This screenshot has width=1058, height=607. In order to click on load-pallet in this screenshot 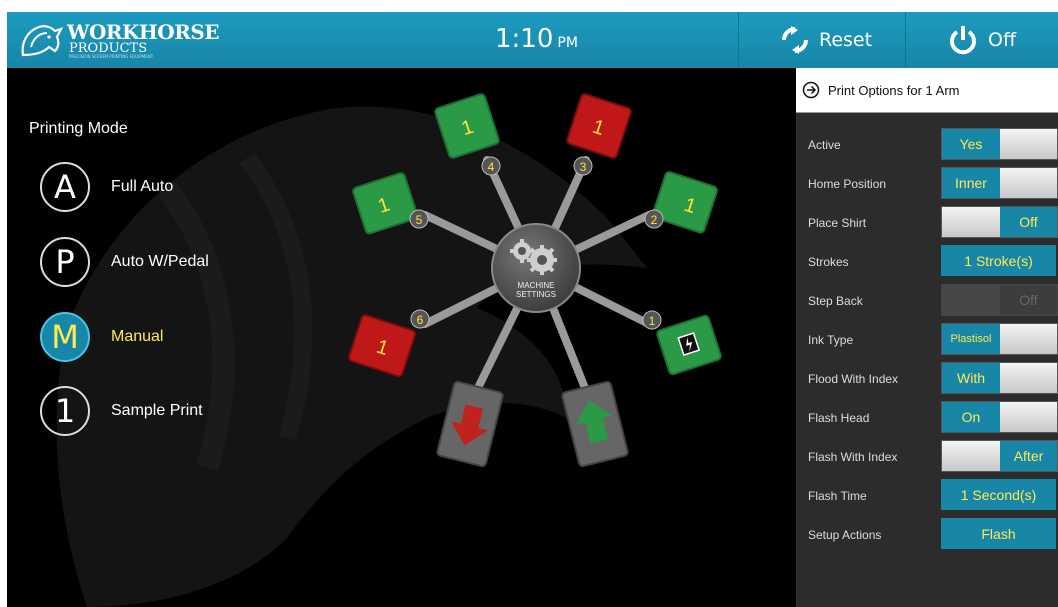, I will do `click(595, 424)`.